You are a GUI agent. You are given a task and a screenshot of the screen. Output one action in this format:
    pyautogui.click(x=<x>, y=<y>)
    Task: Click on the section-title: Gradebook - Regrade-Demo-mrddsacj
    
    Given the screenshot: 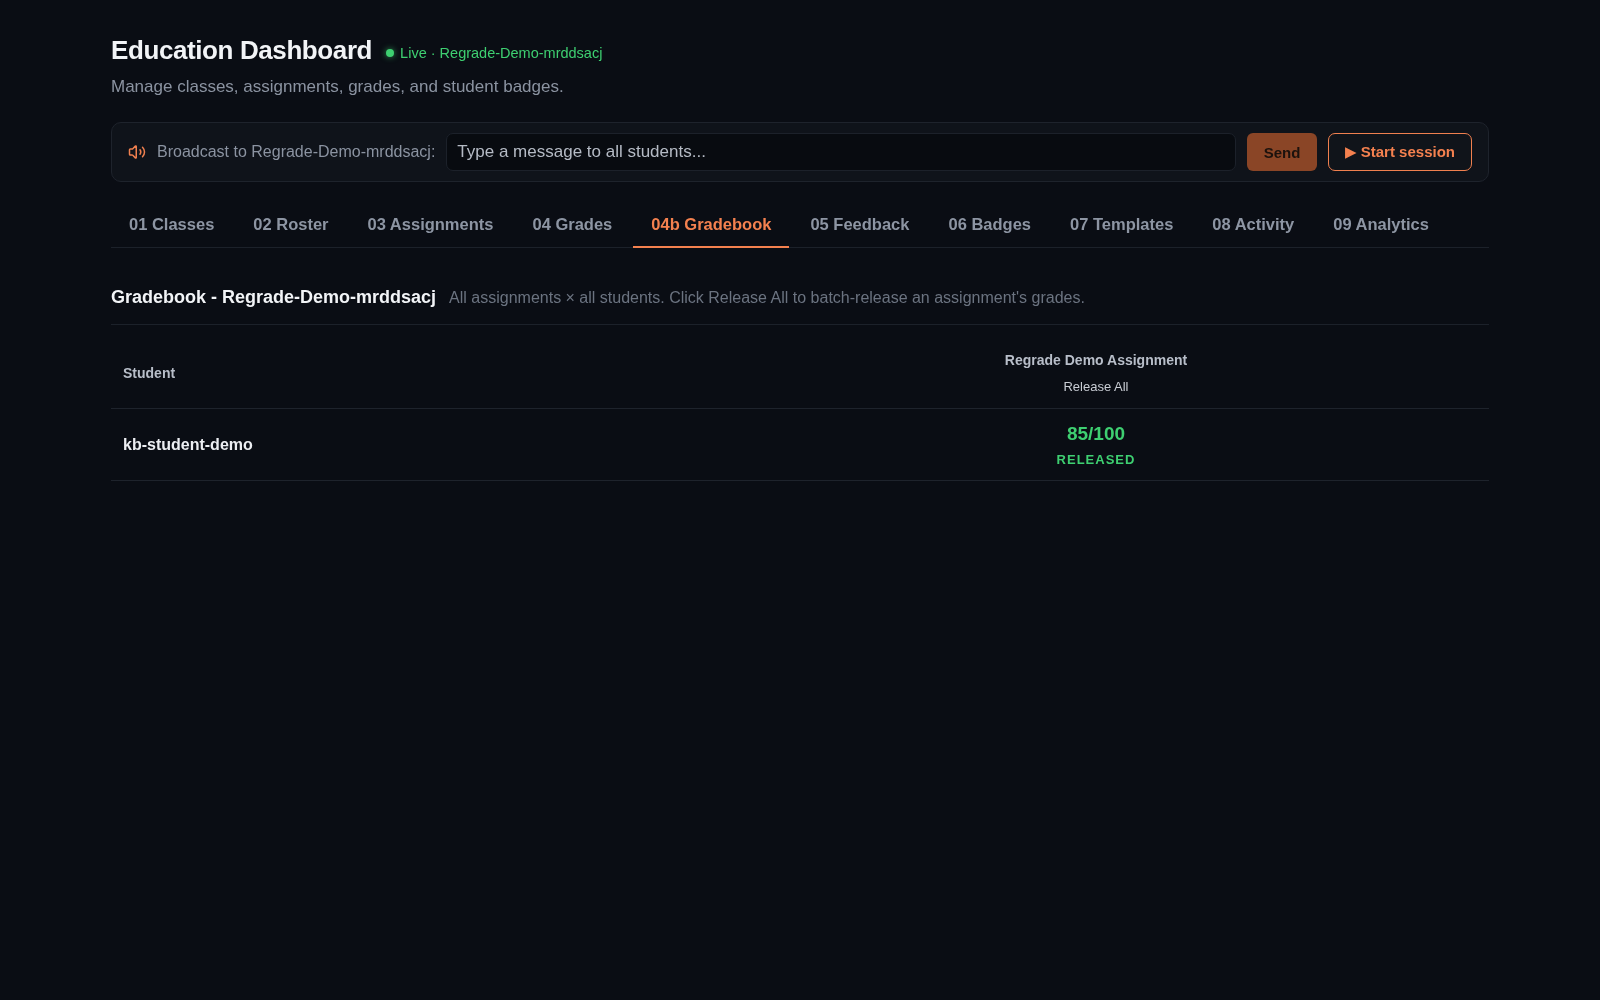 What is the action you would take?
    pyautogui.click(x=274, y=297)
    